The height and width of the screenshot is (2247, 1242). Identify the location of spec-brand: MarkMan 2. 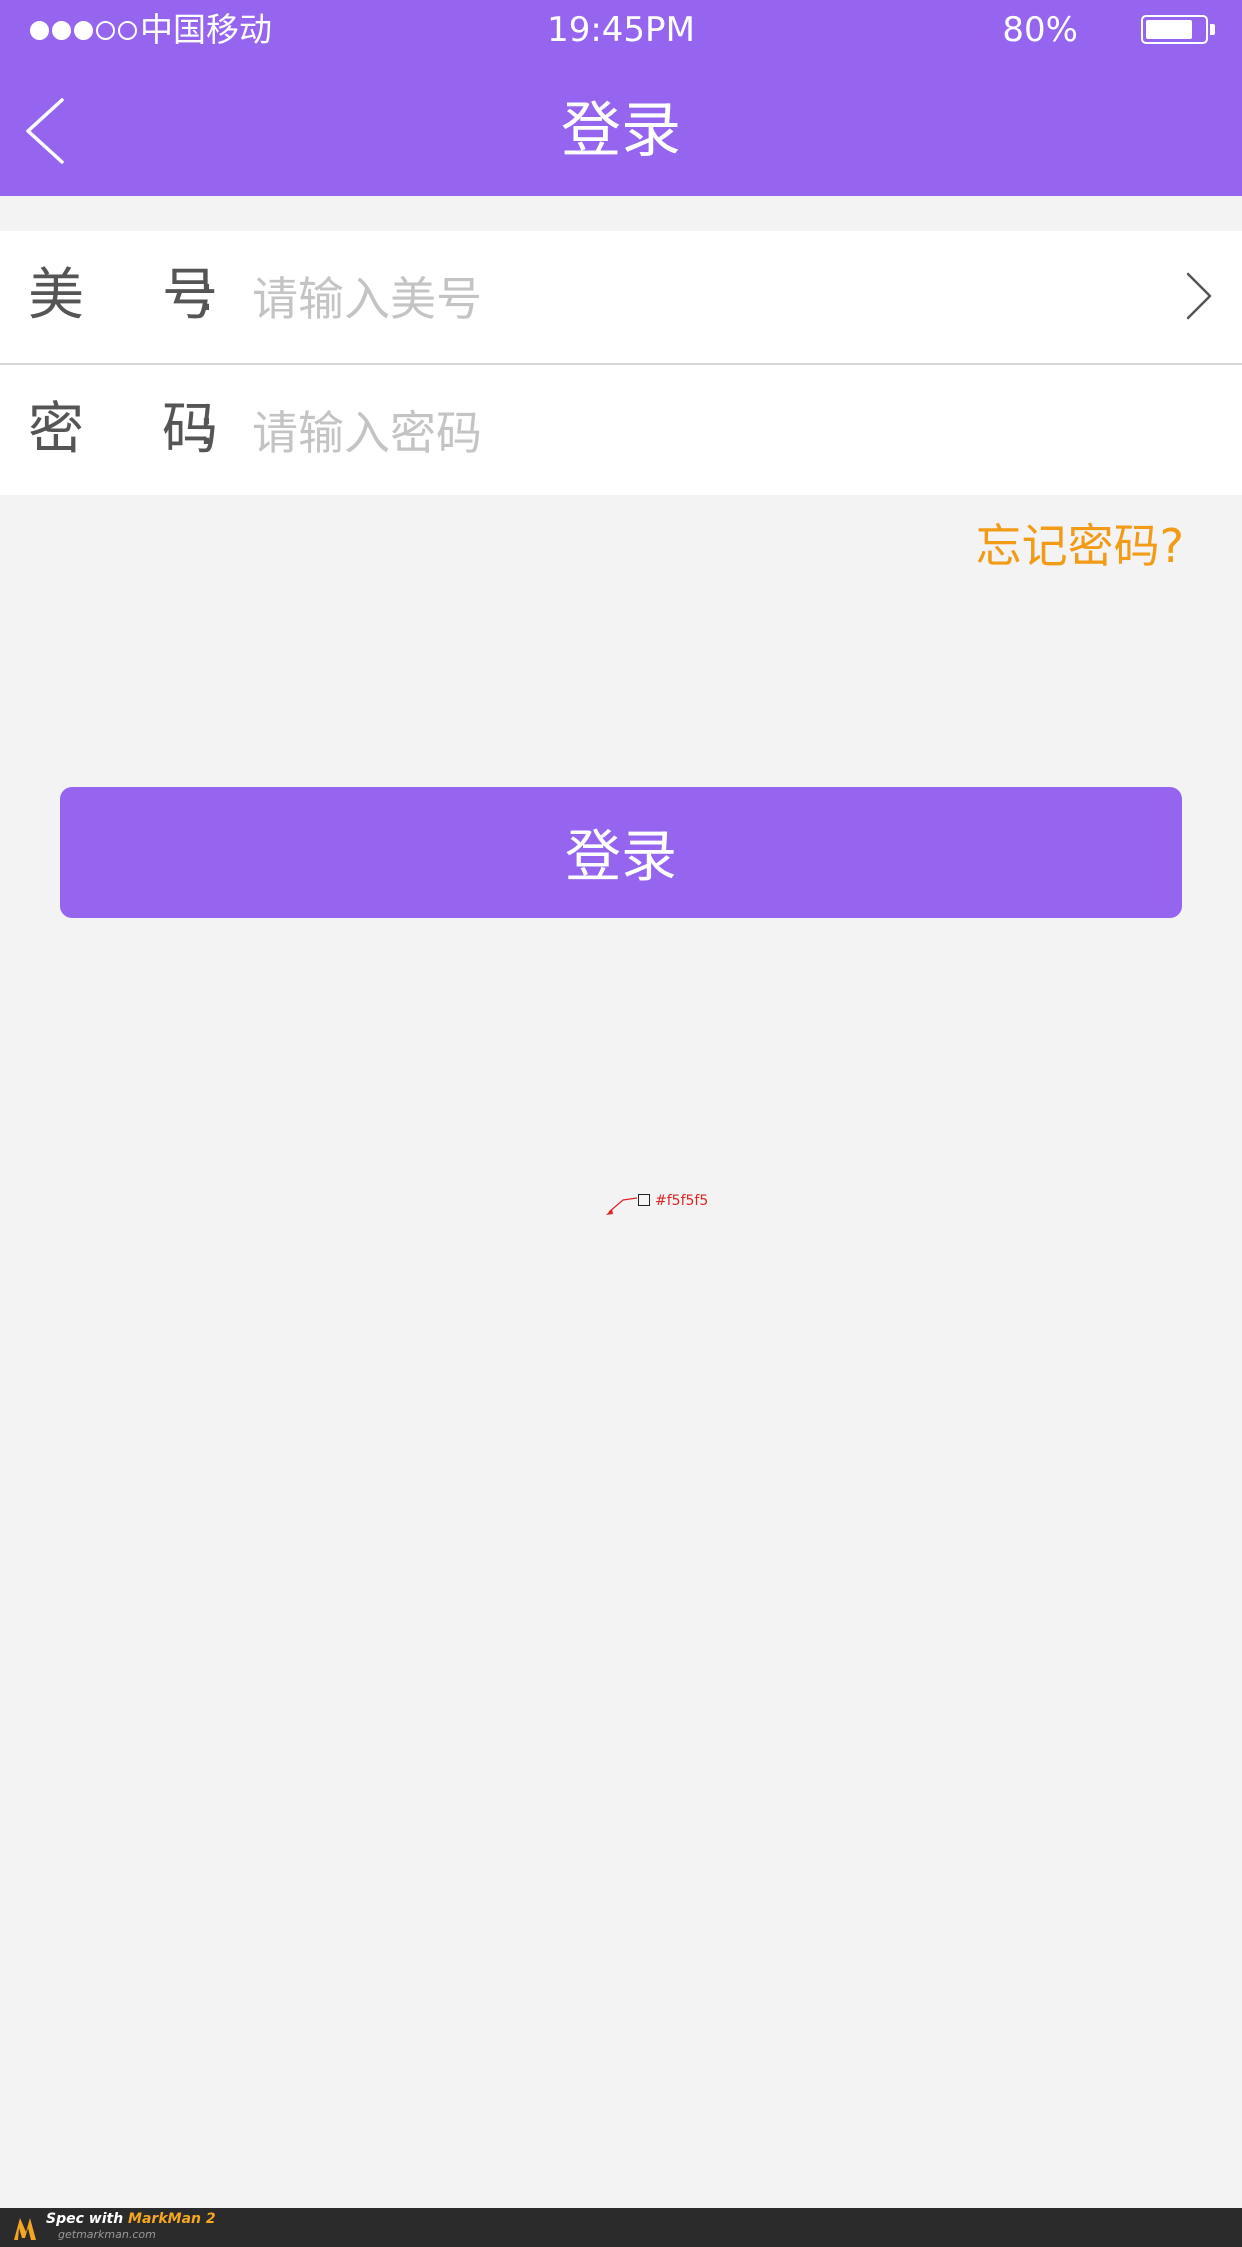
(172, 2219).